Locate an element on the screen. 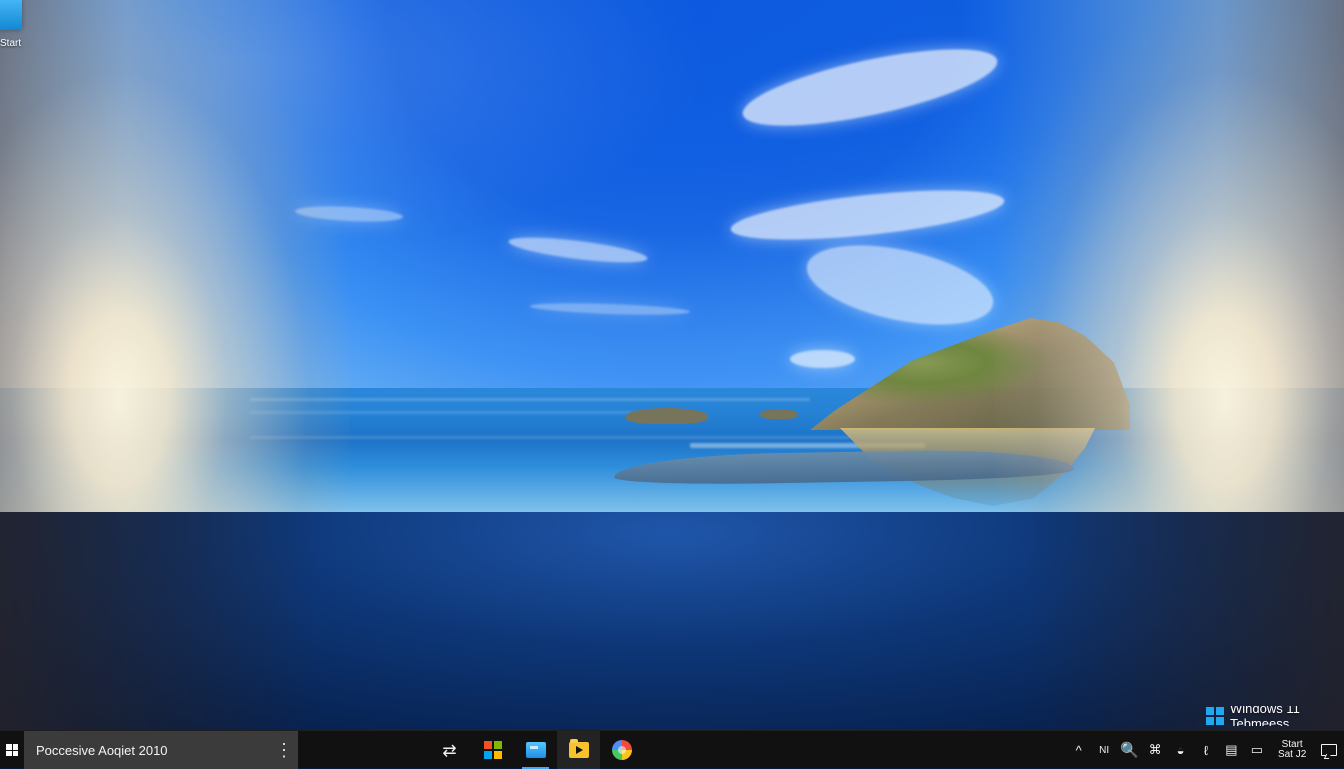 The height and width of the screenshot is (769, 1344). system-tray: ^ NI 🔍 ⌘ ◒ ℓ ▤ ▭ Start Sat J2 is located at coordinates (1205, 750).